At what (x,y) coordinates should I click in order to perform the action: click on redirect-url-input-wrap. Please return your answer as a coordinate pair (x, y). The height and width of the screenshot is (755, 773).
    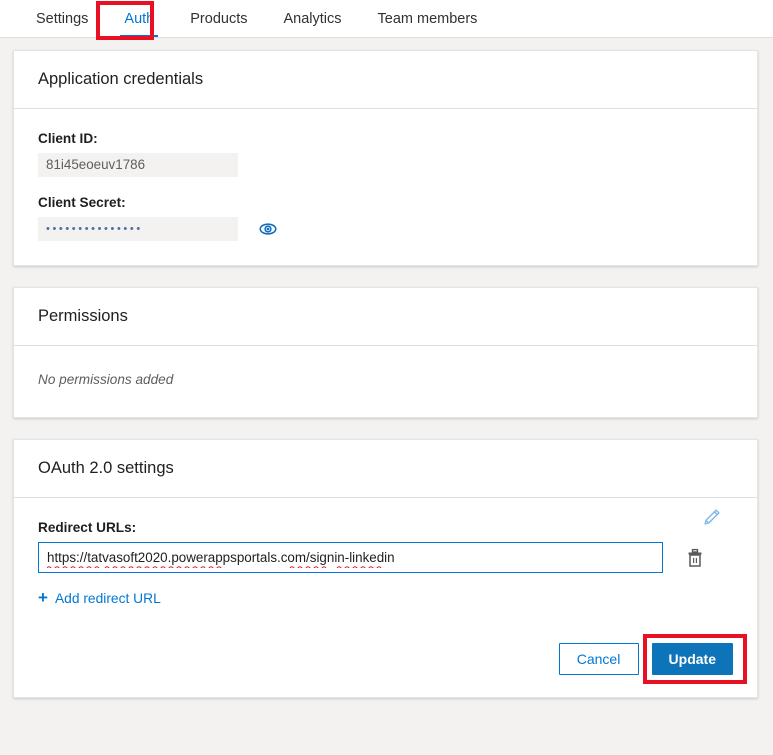
    Looking at the image, I should click on (350, 557).